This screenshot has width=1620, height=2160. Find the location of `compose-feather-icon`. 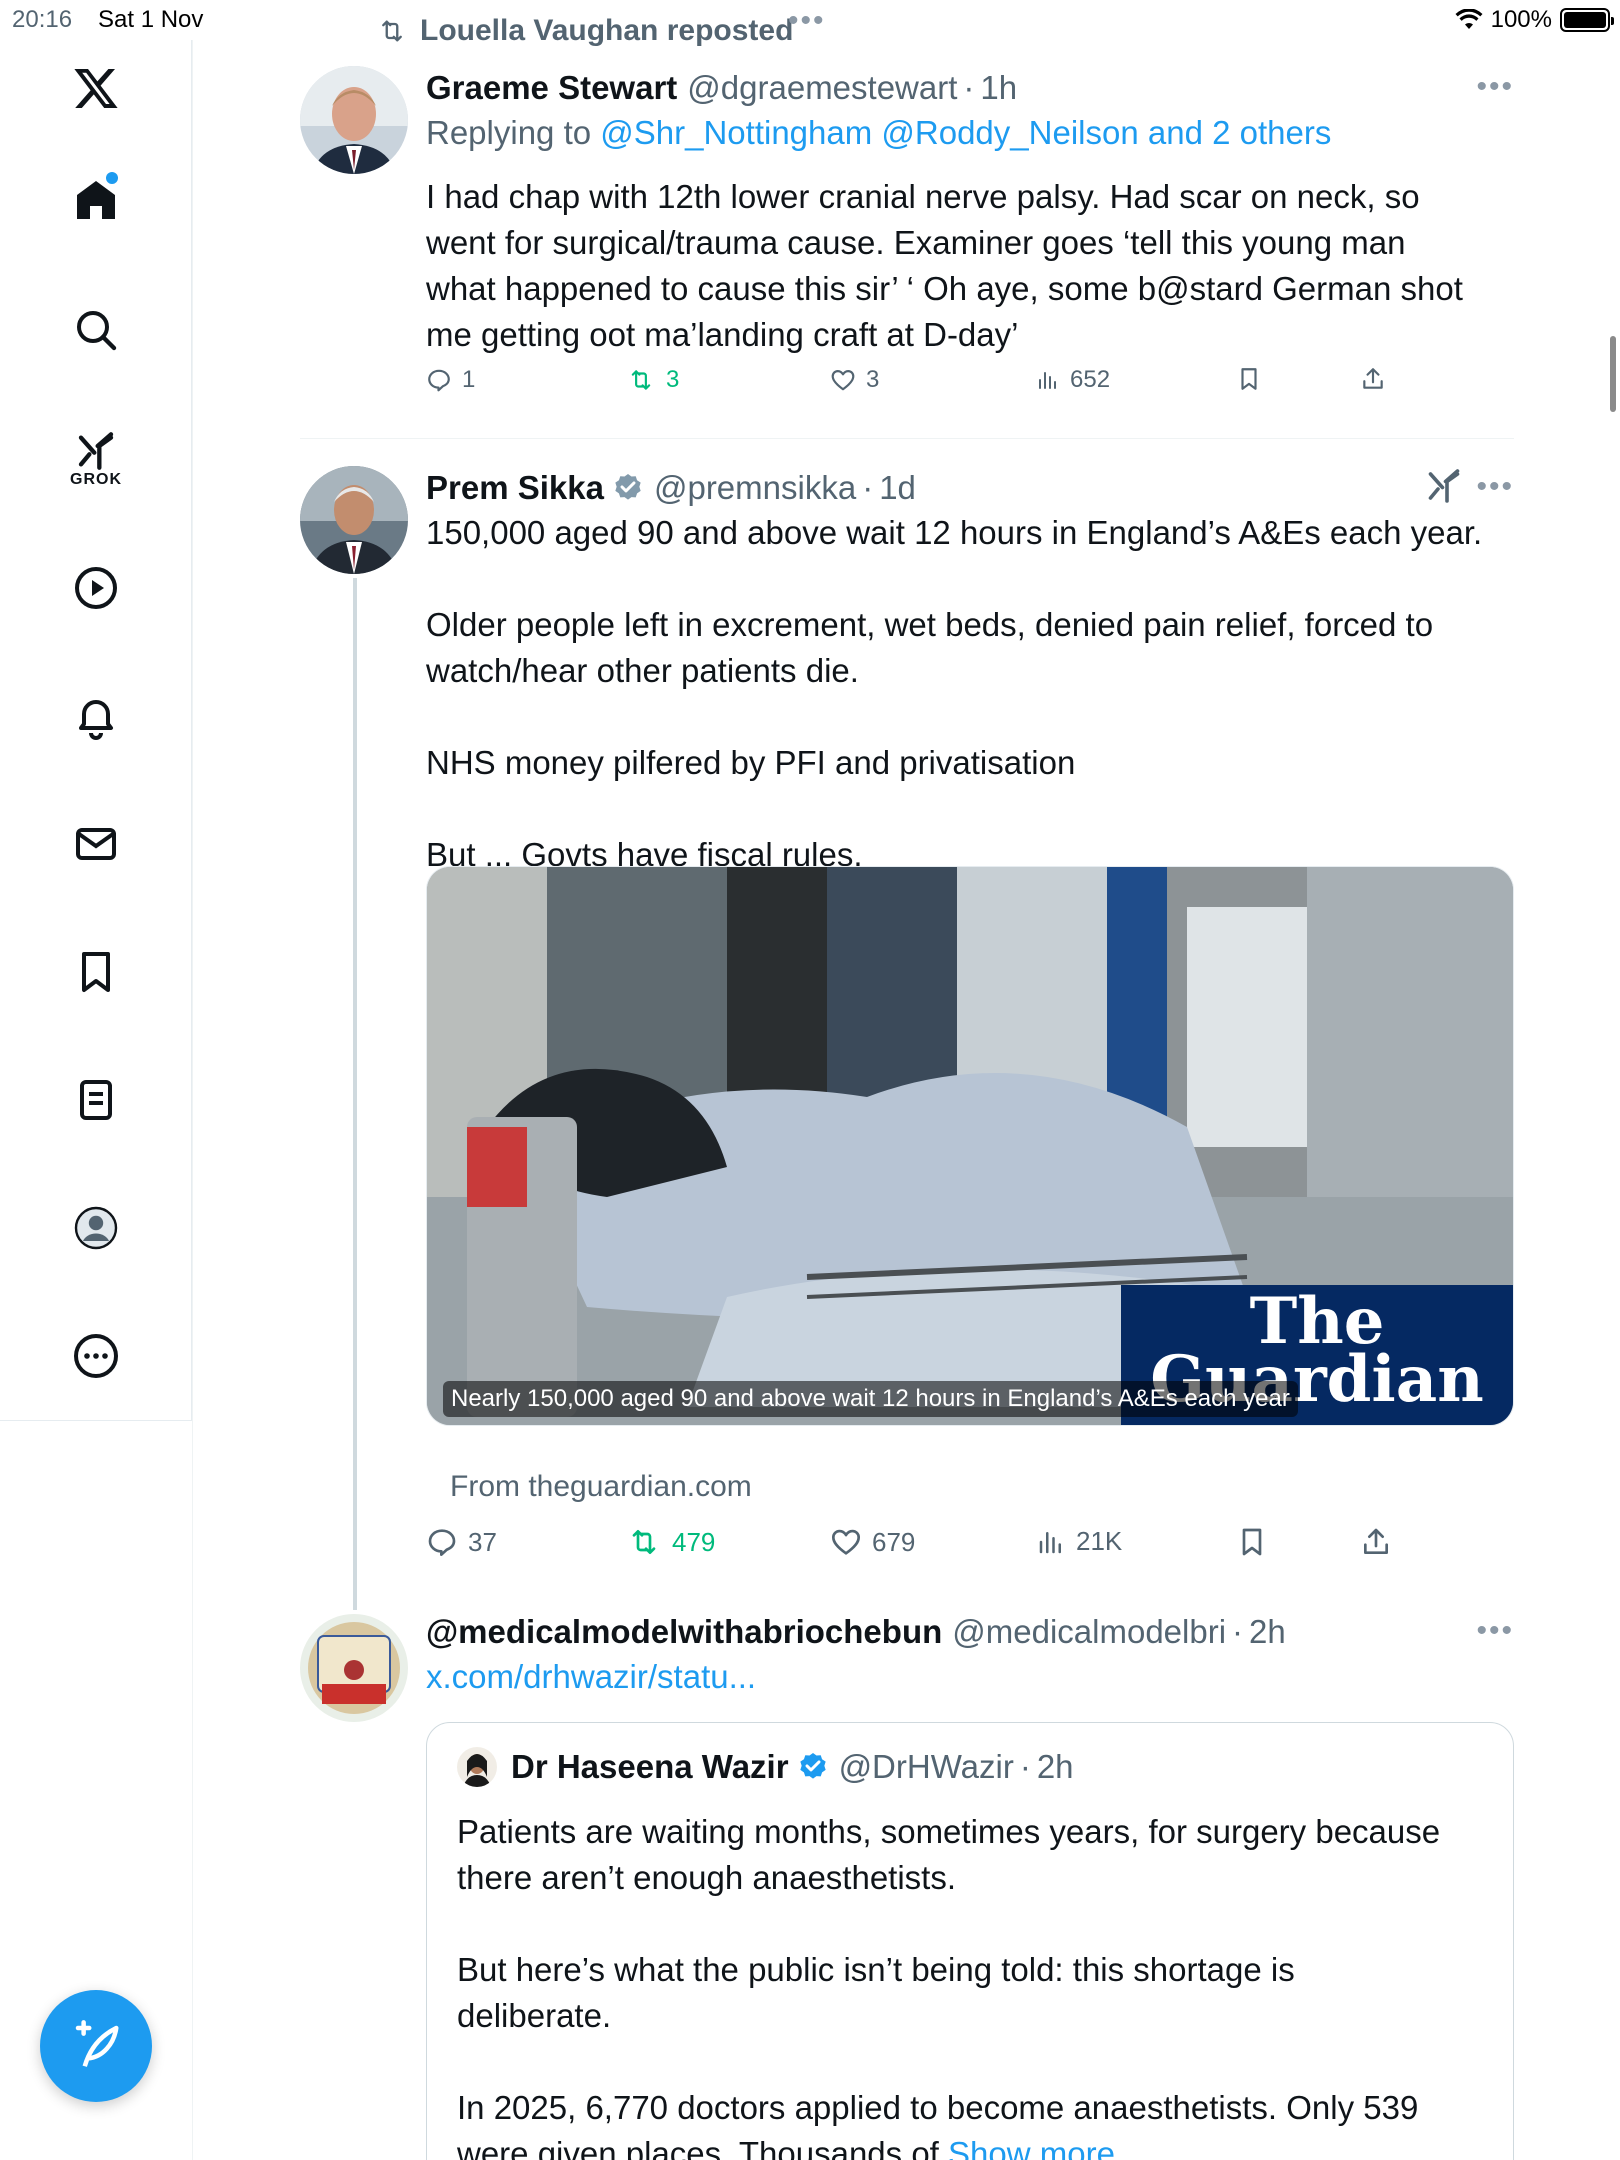

compose-feather-icon is located at coordinates (97, 2043).